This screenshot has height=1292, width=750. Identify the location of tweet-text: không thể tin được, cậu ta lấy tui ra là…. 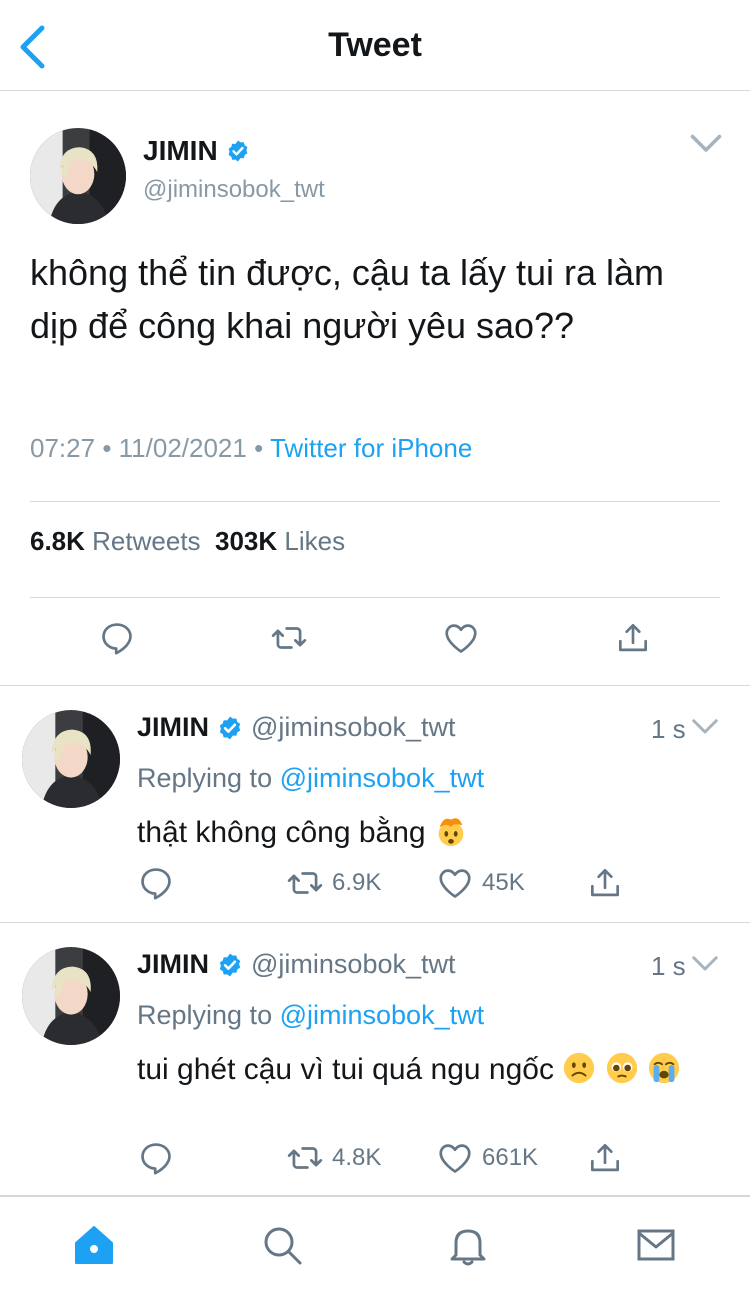
(347, 299).